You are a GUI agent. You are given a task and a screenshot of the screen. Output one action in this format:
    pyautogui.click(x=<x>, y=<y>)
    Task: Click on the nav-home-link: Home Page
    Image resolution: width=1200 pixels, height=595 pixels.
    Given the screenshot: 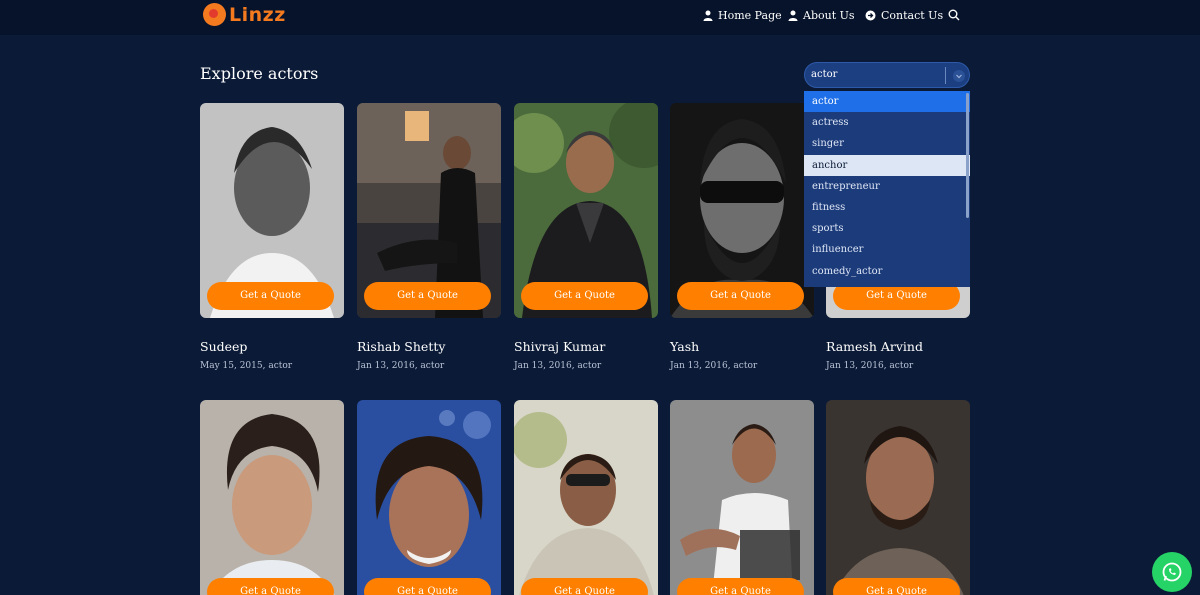 What is the action you would take?
    pyautogui.click(x=742, y=15)
    